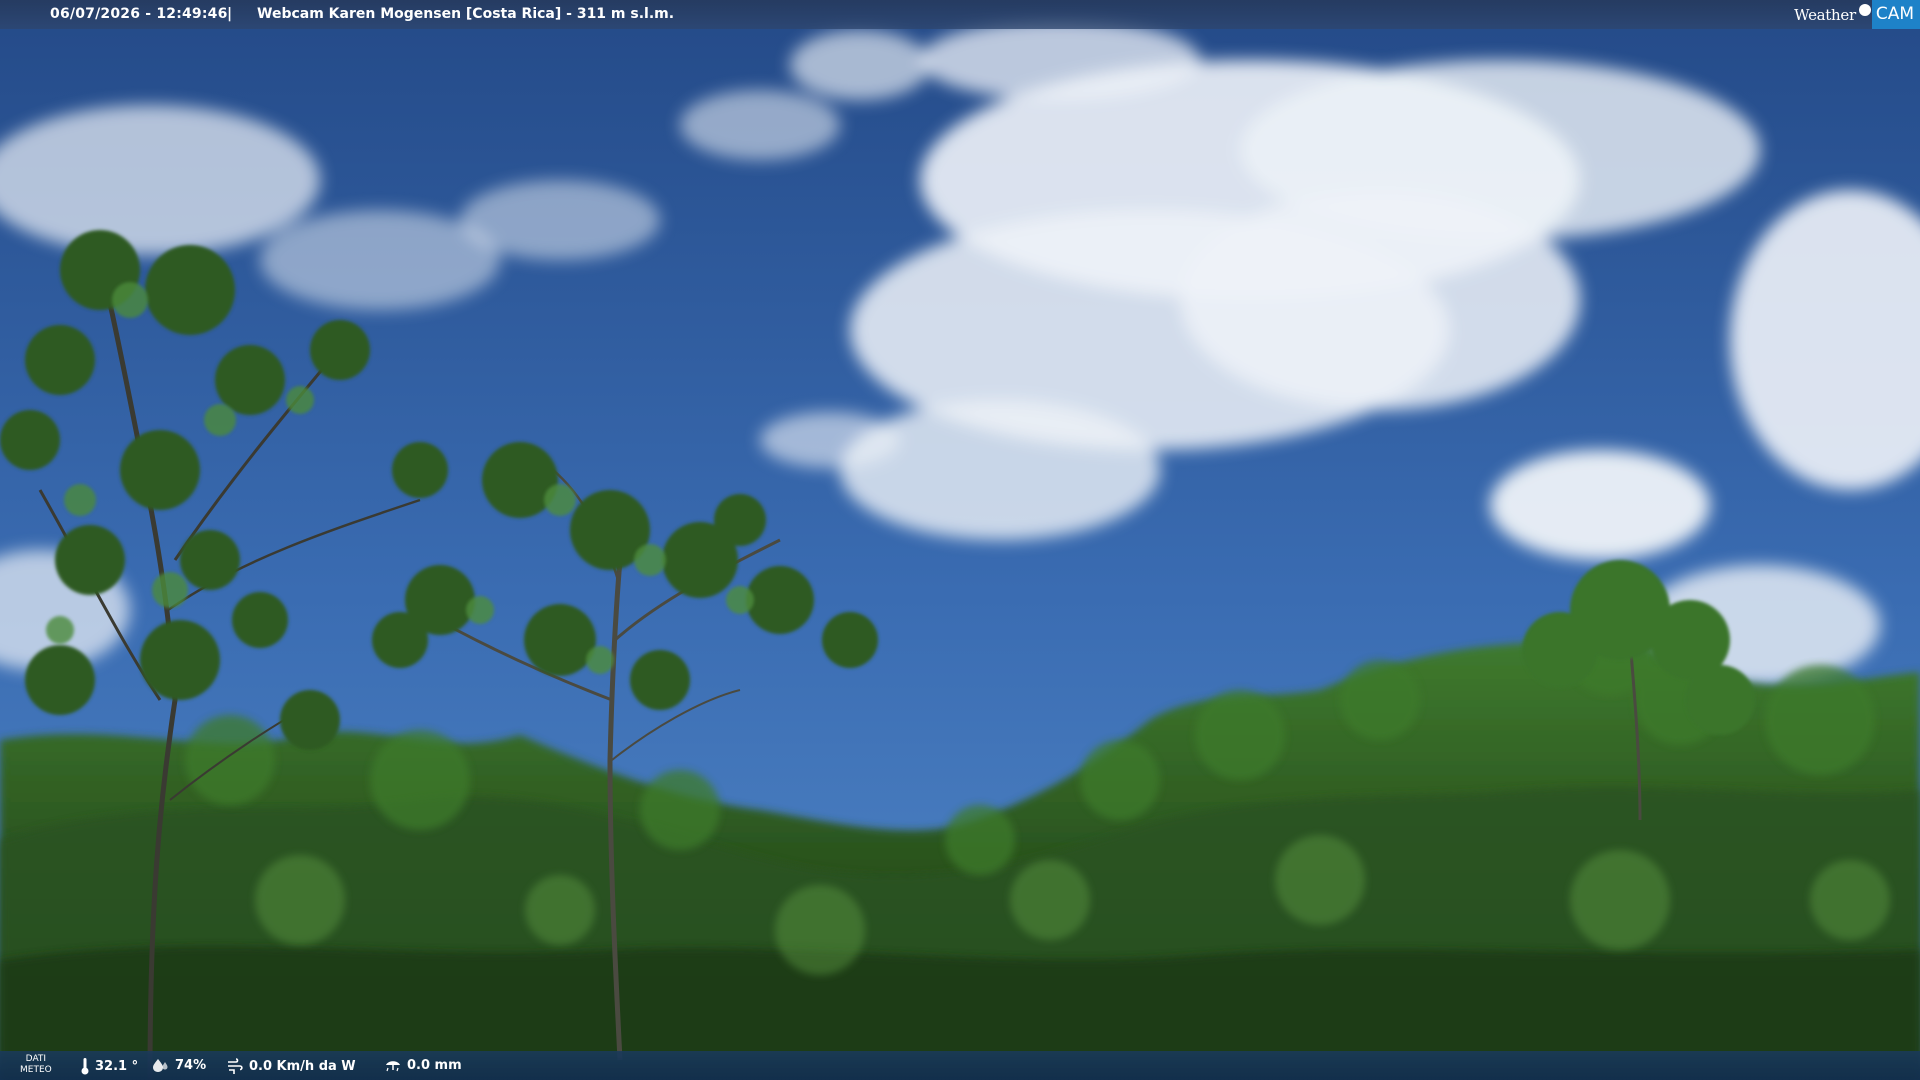 This screenshot has width=1920, height=1080. What do you see at coordinates (1857, 14) in the screenshot?
I see `weathercam-logo: Weather CAM` at bounding box center [1857, 14].